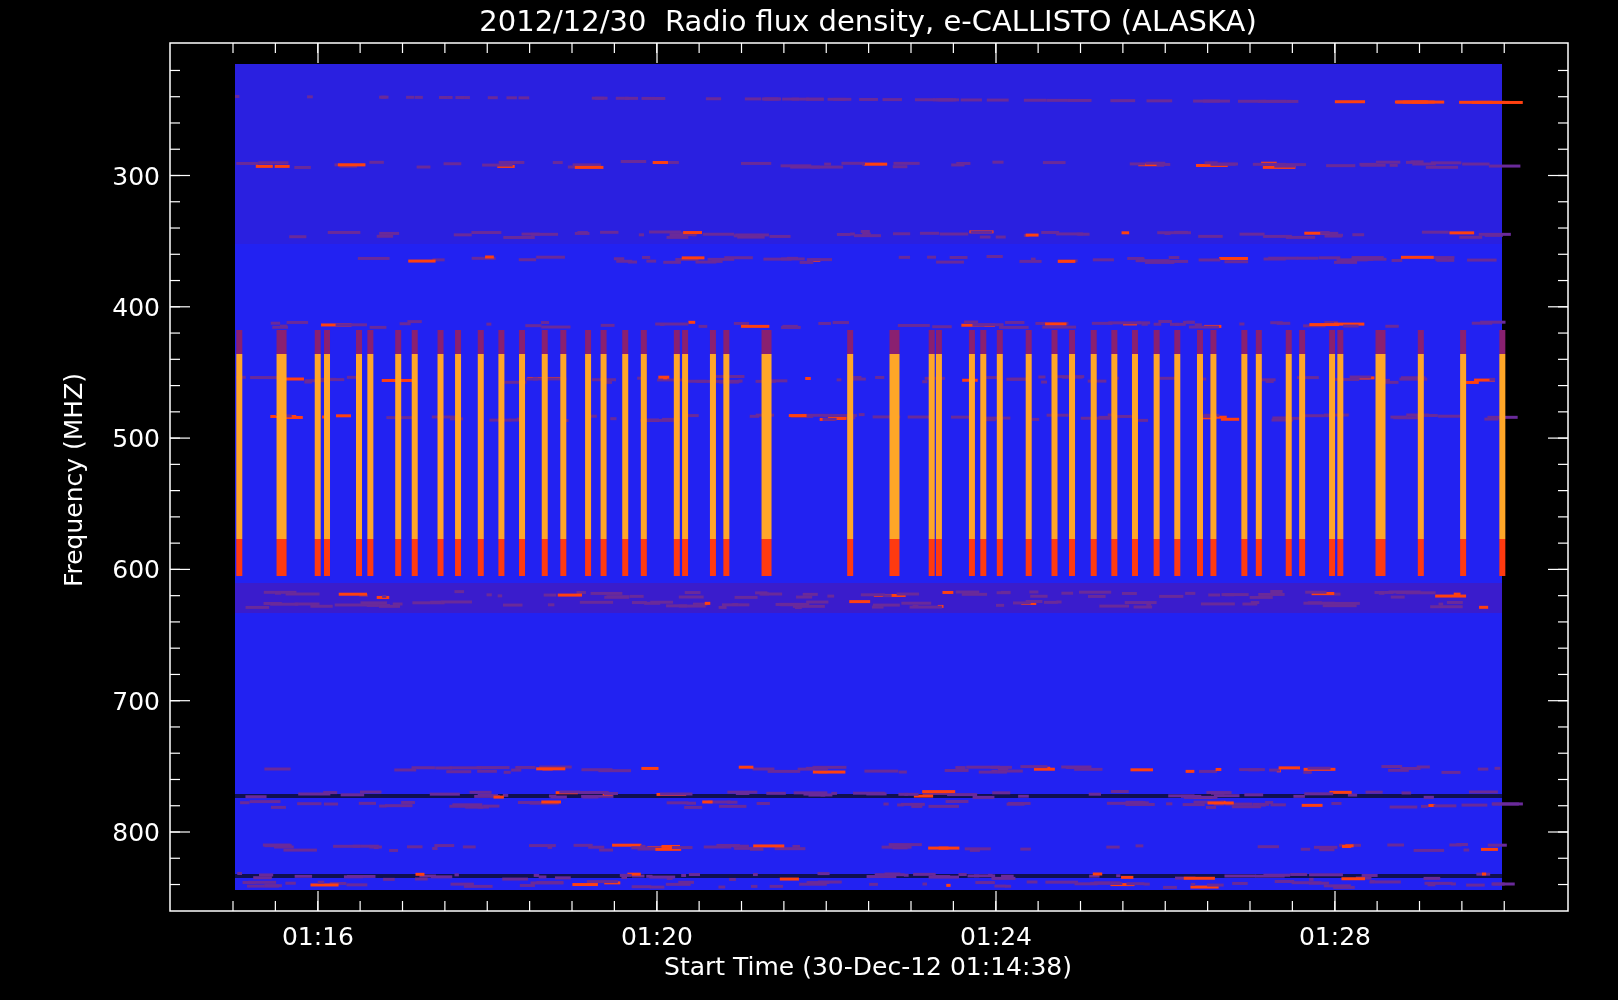 The width and height of the screenshot is (1618, 1000). I want to click on tick-label: 300, so click(136, 176).